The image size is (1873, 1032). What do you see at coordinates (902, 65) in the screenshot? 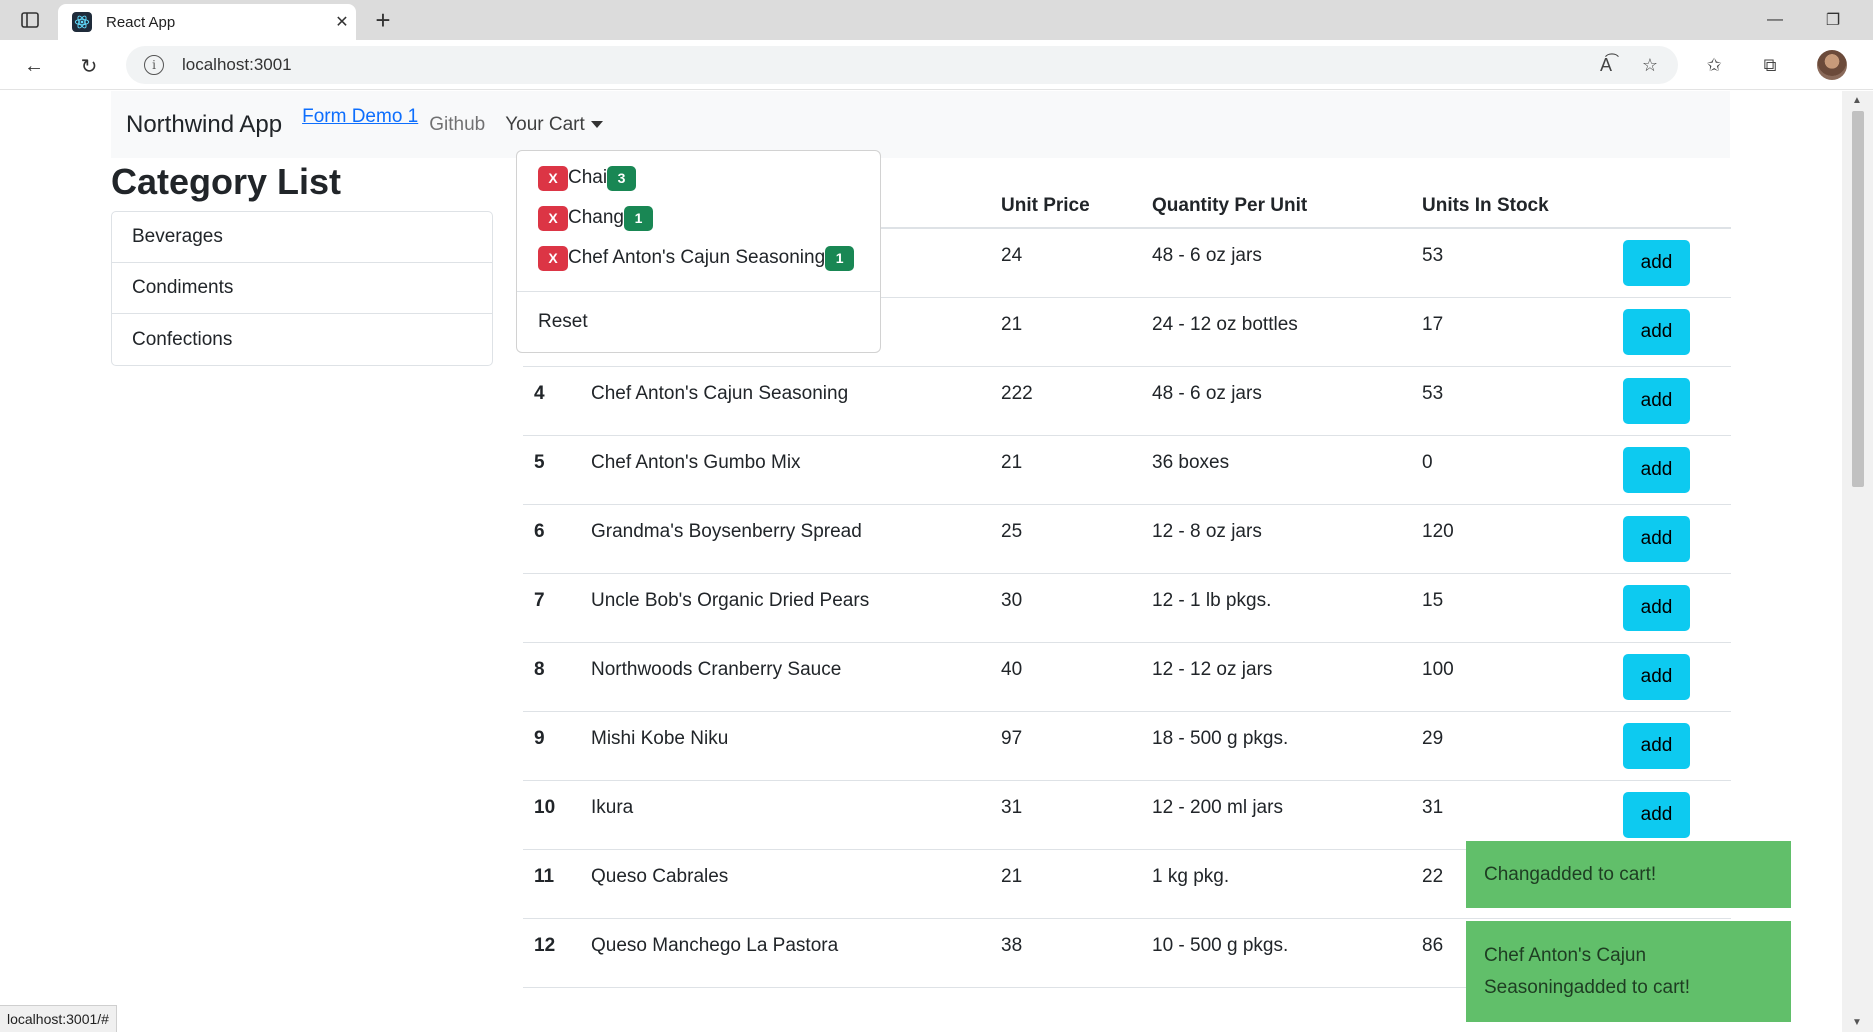
I see `address-bar: i localhost:3001` at bounding box center [902, 65].